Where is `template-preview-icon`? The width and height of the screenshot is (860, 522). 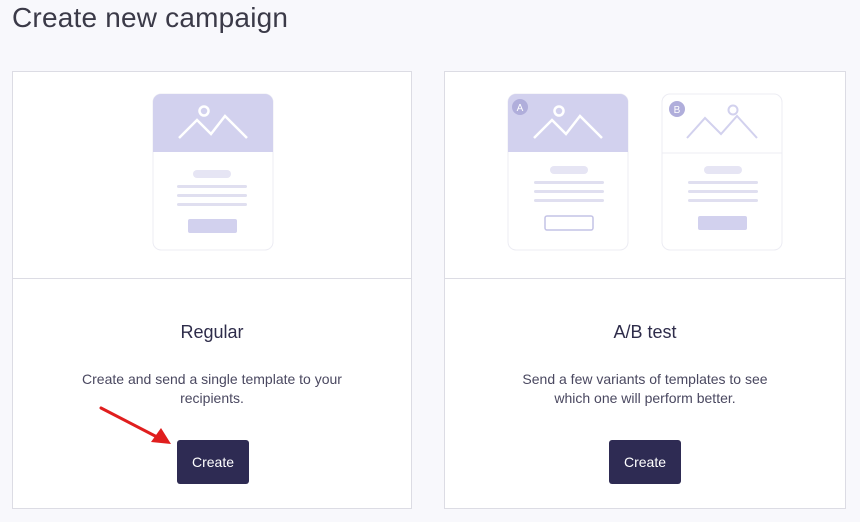
template-preview-icon is located at coordinates (213, 172).